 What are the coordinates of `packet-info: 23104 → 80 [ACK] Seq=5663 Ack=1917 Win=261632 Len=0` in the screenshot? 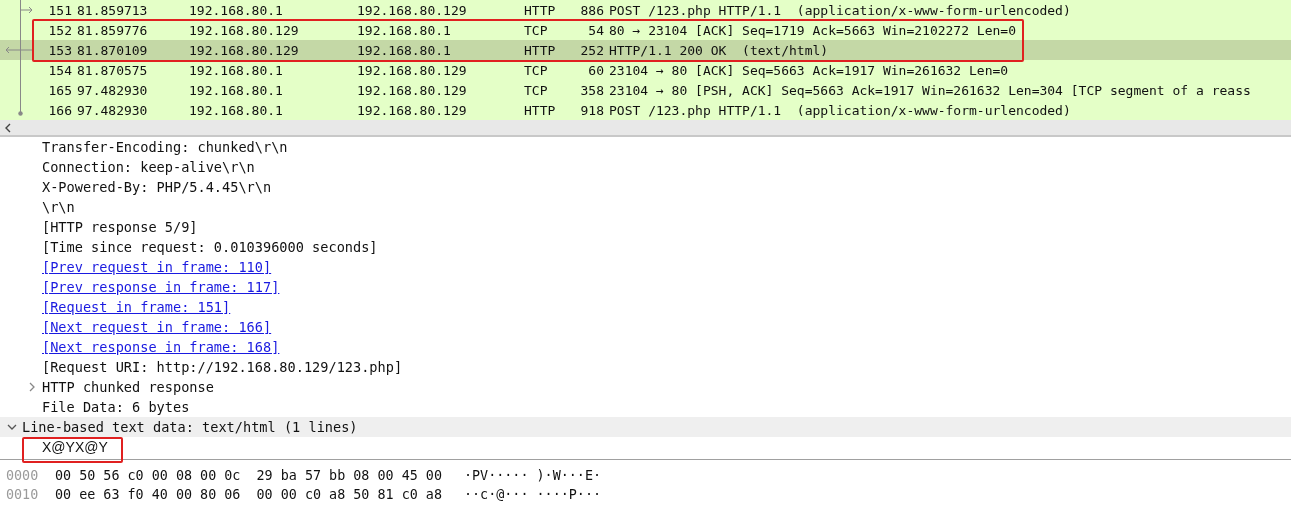 It's located at (808, 70).